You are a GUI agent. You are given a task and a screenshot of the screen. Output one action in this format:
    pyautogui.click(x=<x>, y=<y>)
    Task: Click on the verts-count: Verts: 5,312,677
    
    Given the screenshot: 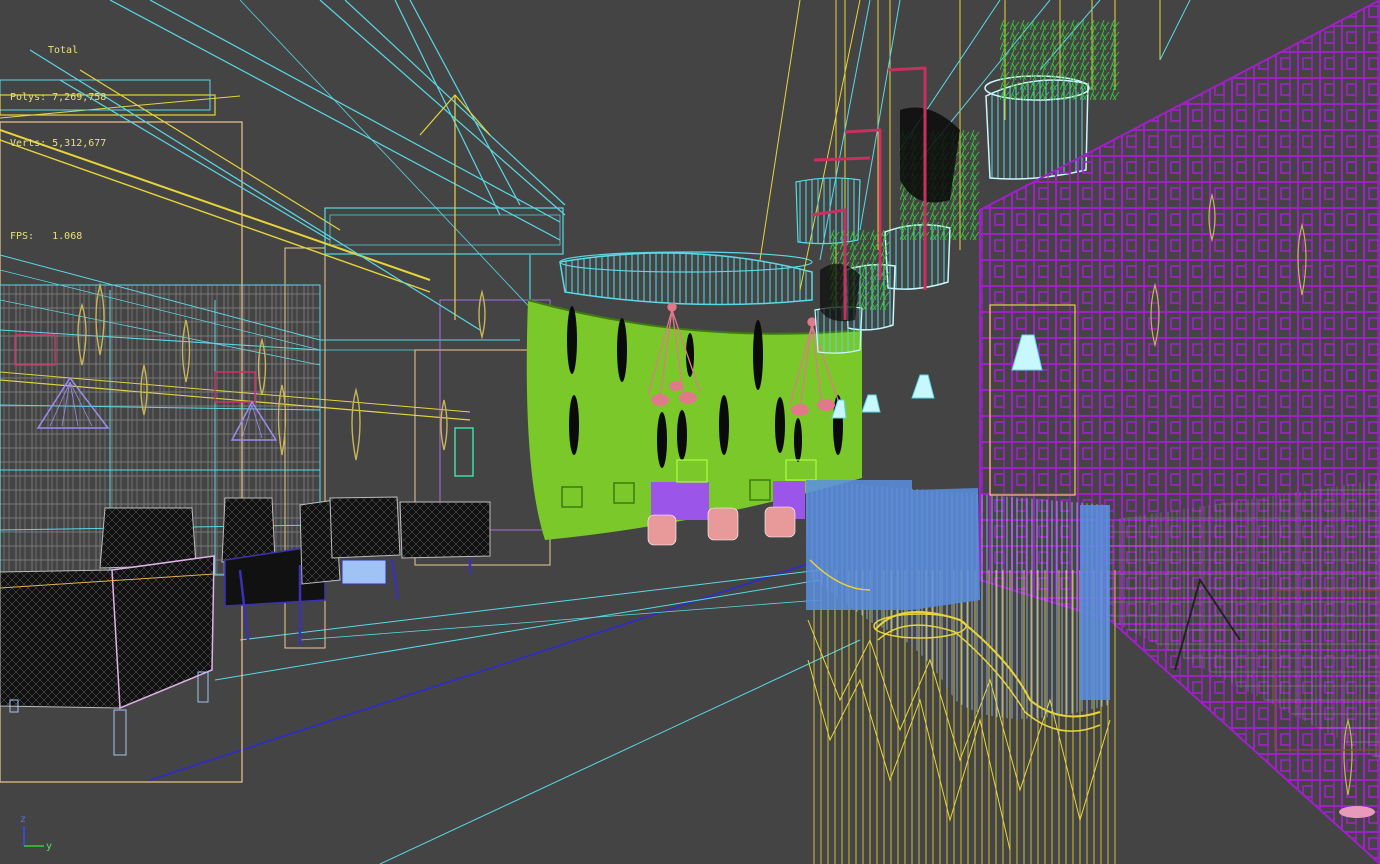 What is the action you would take?
    pyautogui.click(x=58, y=143)
    